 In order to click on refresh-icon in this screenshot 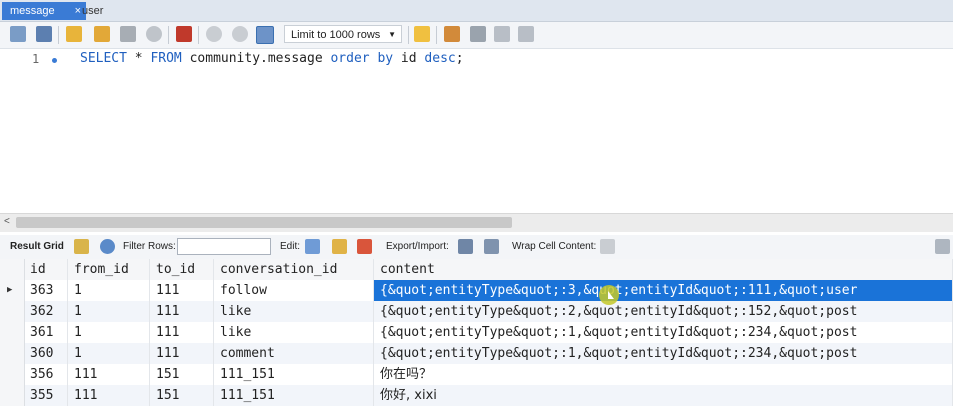, I will do `click(107, 246)`.